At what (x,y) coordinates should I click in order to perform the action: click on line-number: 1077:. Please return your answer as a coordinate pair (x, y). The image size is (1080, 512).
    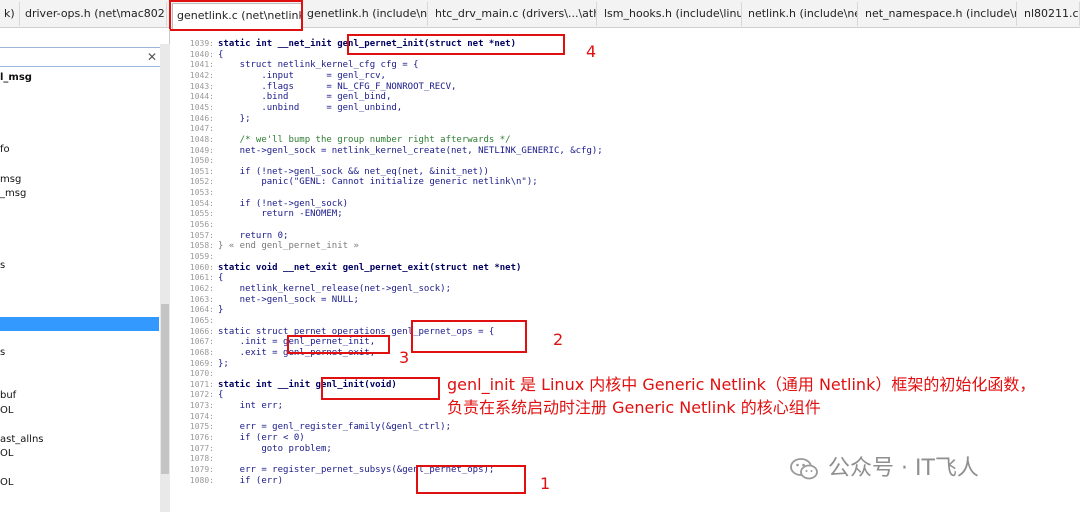
    Looking at the image, I should click on (201, 448).